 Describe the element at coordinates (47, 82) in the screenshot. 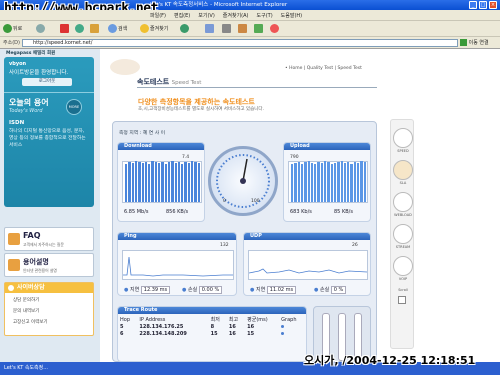

I see `logout-button: 로그아웃` at that location.